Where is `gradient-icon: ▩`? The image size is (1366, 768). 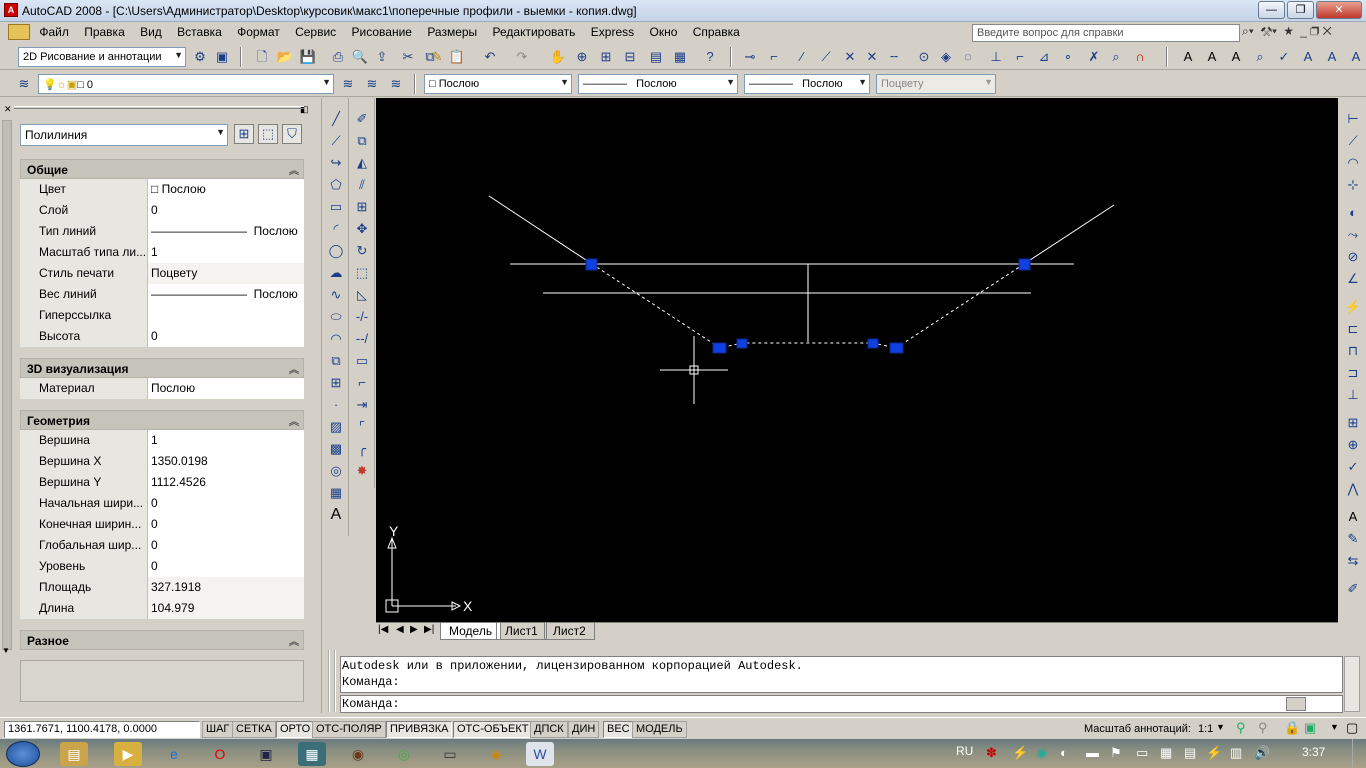 gradient-icon: ▩ is located at coordinates (336, 449).